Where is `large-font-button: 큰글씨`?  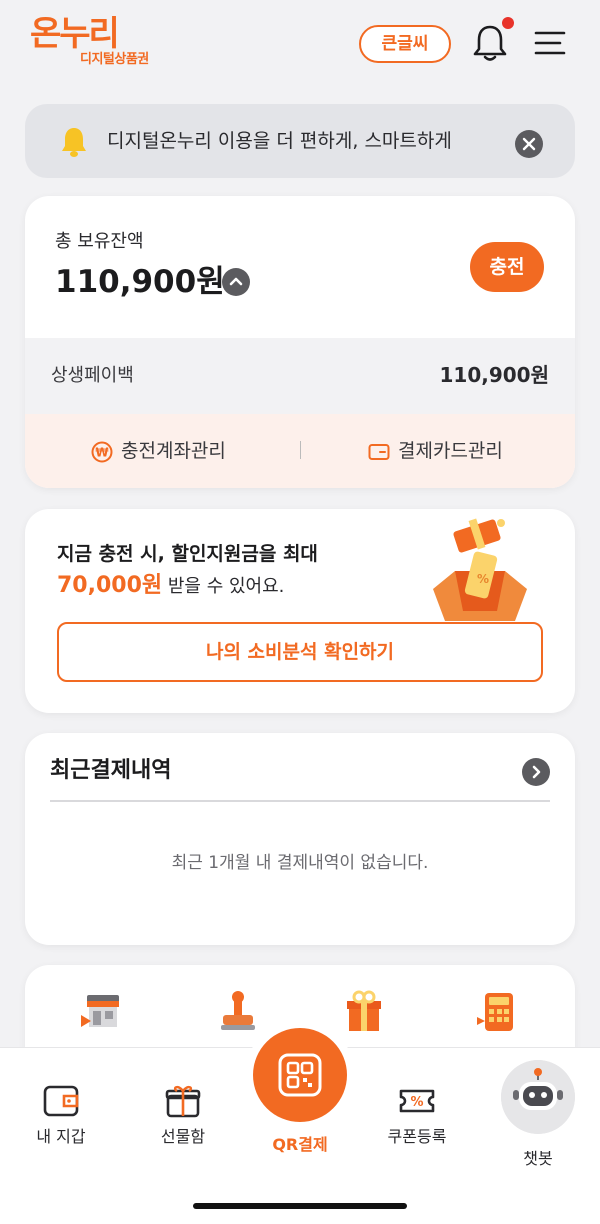
large-font-button: 큰글씨 is located at coordinates (405, 44).